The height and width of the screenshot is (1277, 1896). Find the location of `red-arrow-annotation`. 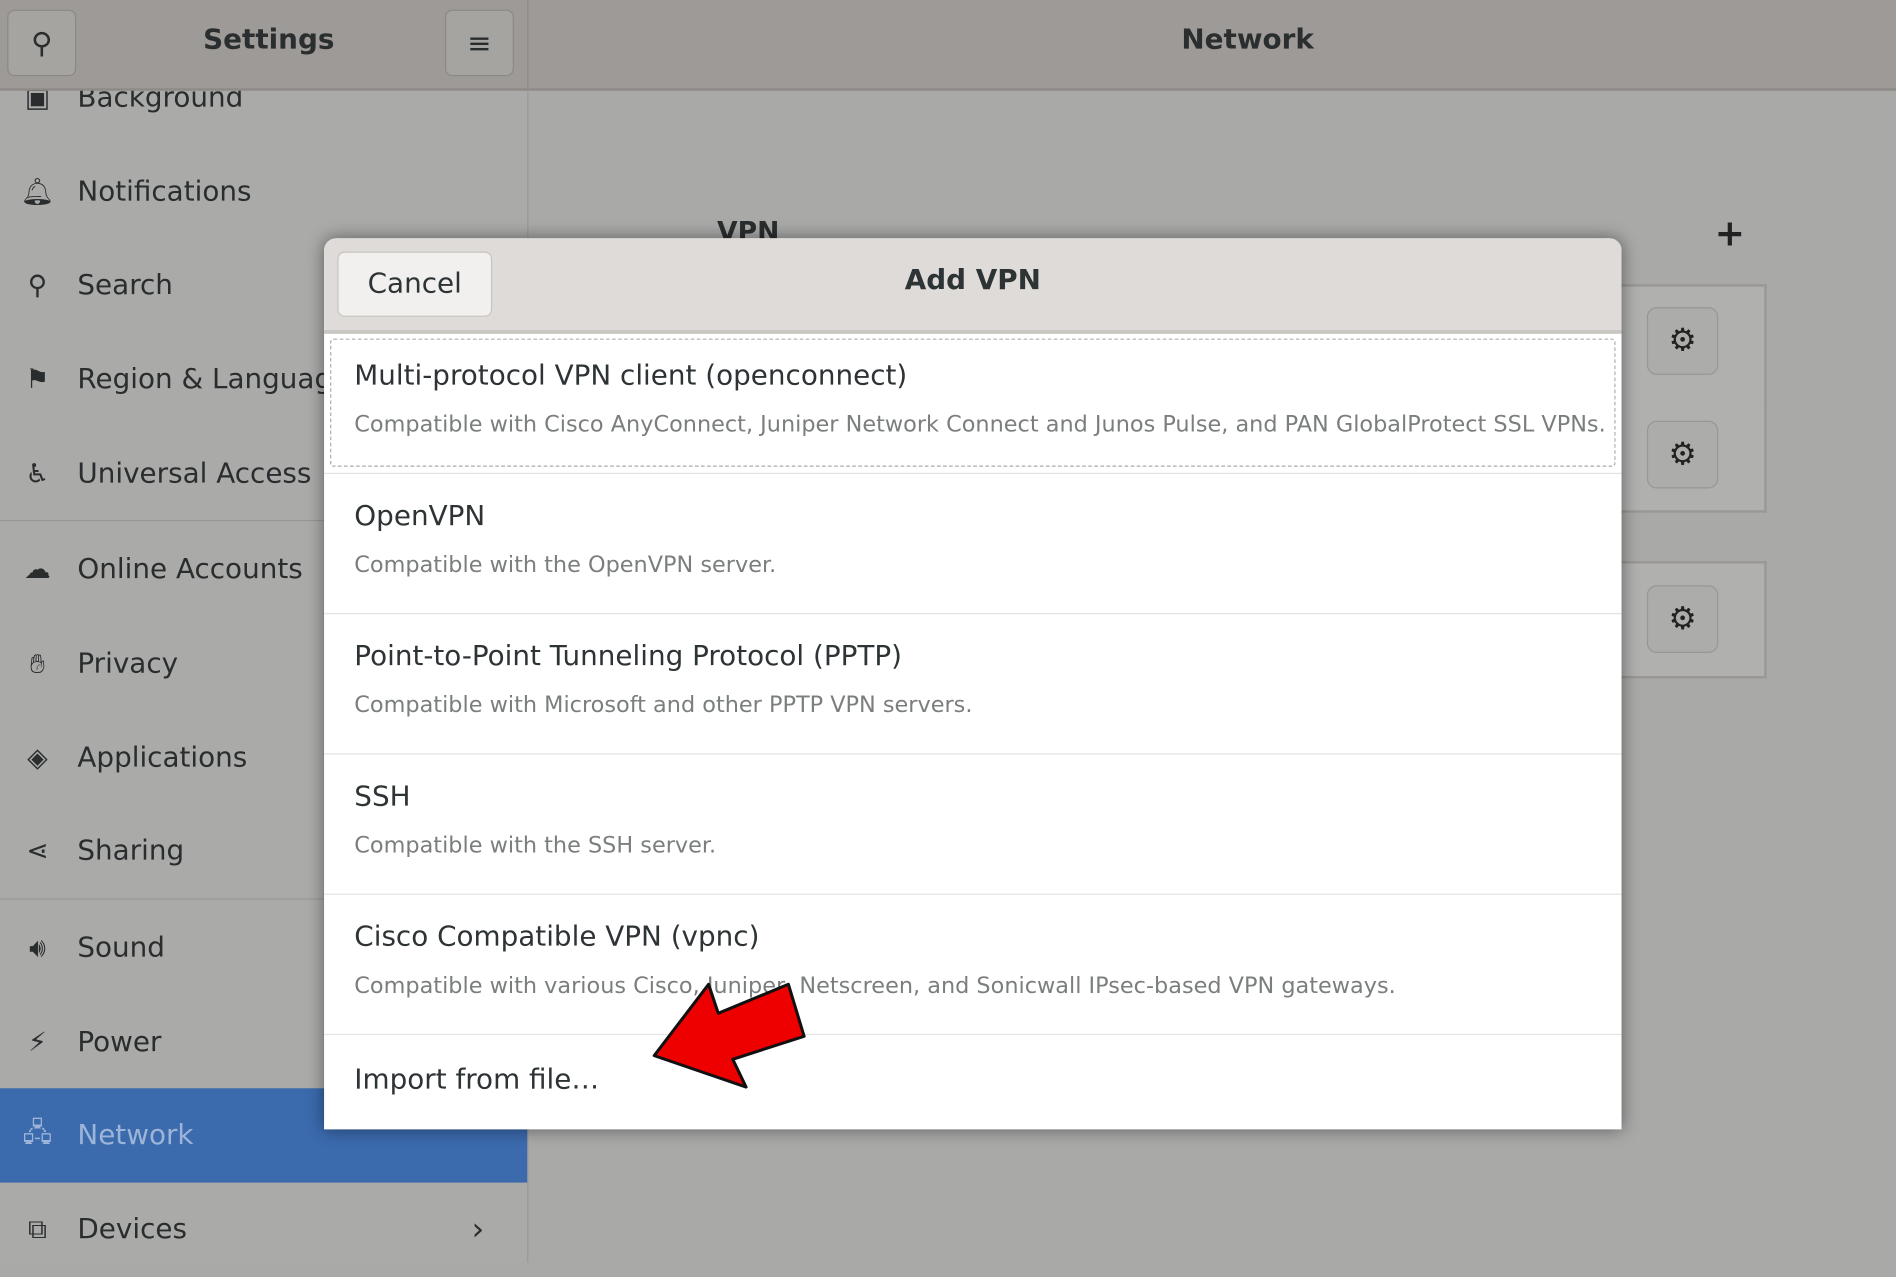

red-arrow-annotation is located at coordinates (729, 1035).